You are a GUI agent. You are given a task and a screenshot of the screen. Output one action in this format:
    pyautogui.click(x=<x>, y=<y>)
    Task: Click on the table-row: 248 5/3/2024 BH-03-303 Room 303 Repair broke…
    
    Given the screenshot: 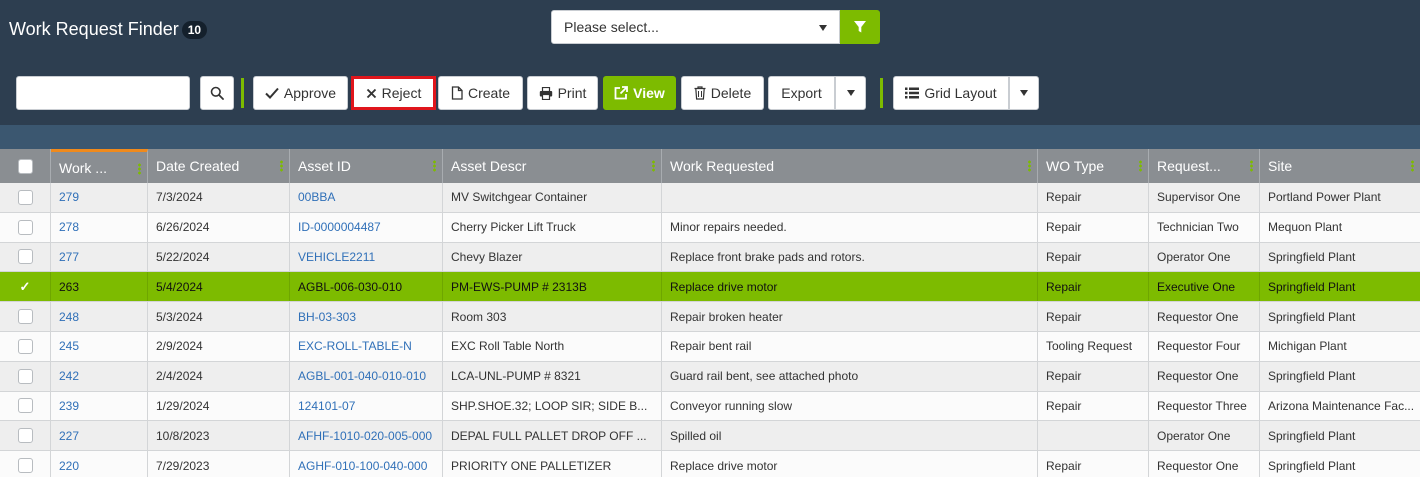 What is the action you would take?
    pyautogui.click(x=710, y=317)
    